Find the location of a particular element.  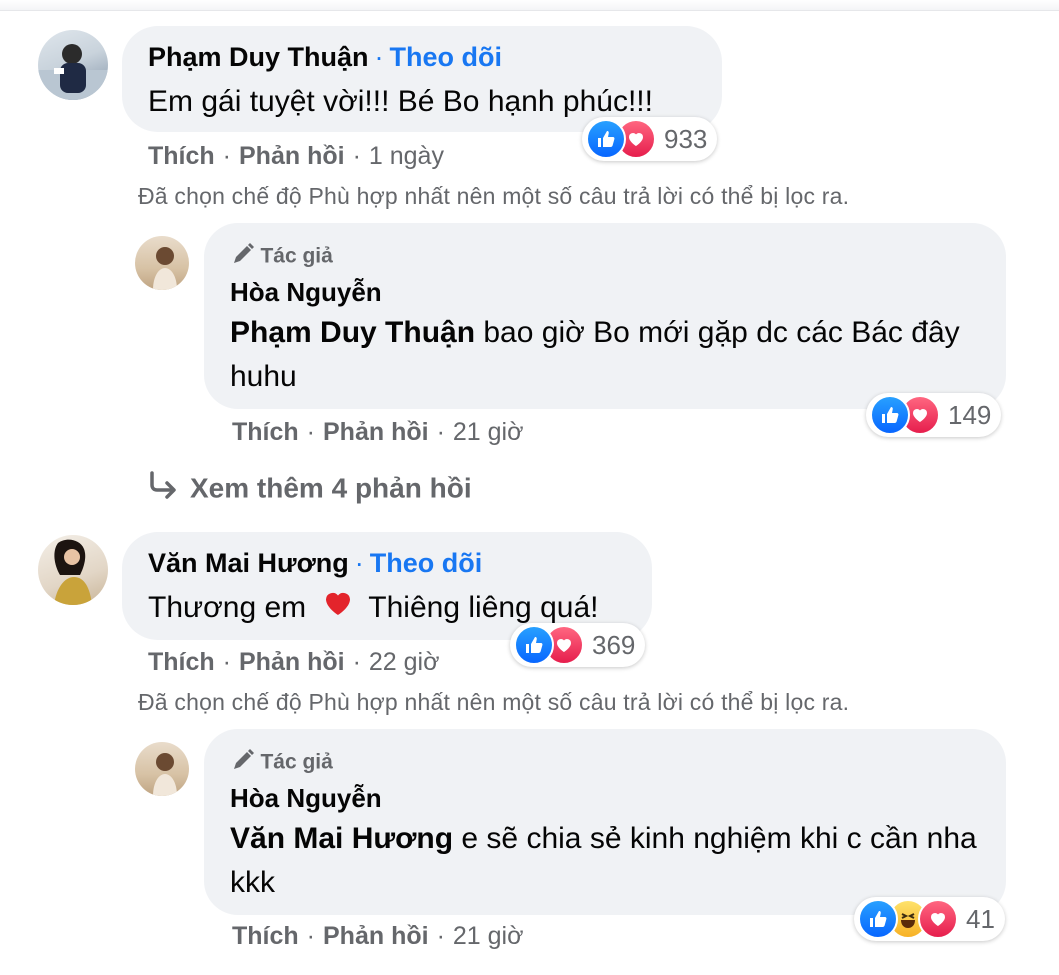

comment-time: 22 giờ is located at coordinates (404, 662).